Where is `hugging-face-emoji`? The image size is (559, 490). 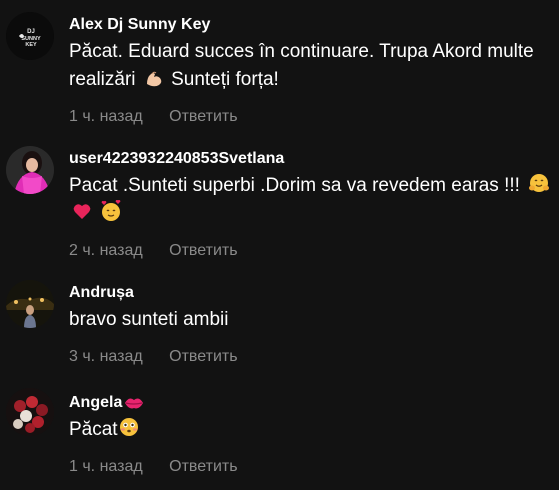 hugging-face-emoji is located at coordinates (539, 183).